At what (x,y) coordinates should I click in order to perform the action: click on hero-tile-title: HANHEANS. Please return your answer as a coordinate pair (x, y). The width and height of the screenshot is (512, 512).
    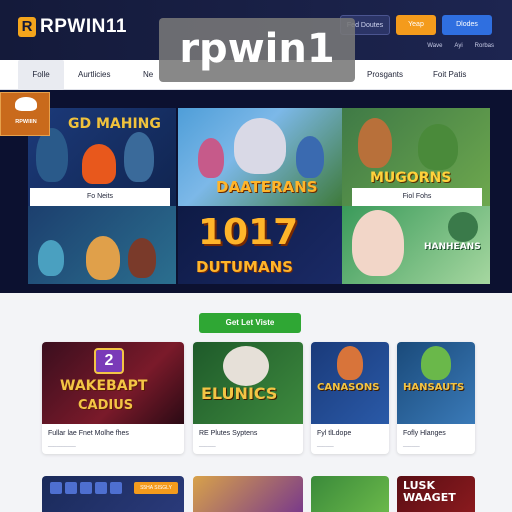
    Looking at the image, I should click on (452, 247).